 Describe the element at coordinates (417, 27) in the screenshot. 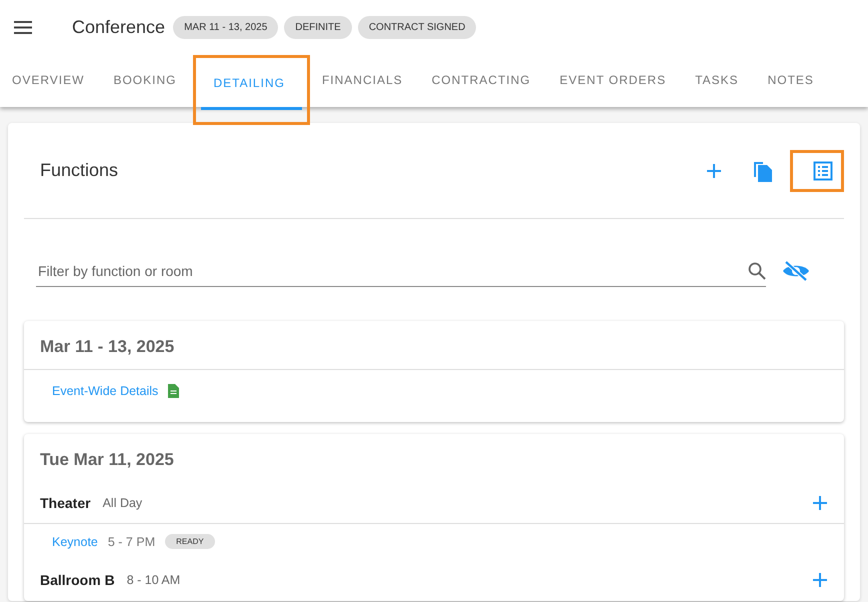

I see `status-chip: CONTRACT SIGNED` at that location.